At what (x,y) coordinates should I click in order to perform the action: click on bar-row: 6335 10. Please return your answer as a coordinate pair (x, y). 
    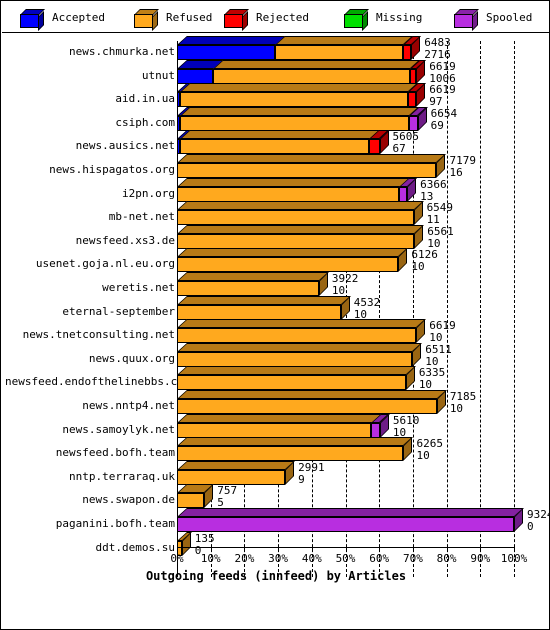
    Looking at the image, I should click on (363, 379).